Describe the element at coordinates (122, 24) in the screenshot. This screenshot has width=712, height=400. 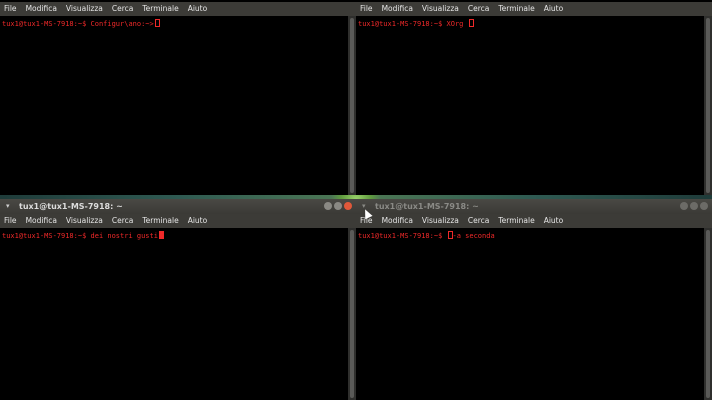
I see `command-text: Configur\ano:~>` at that location.